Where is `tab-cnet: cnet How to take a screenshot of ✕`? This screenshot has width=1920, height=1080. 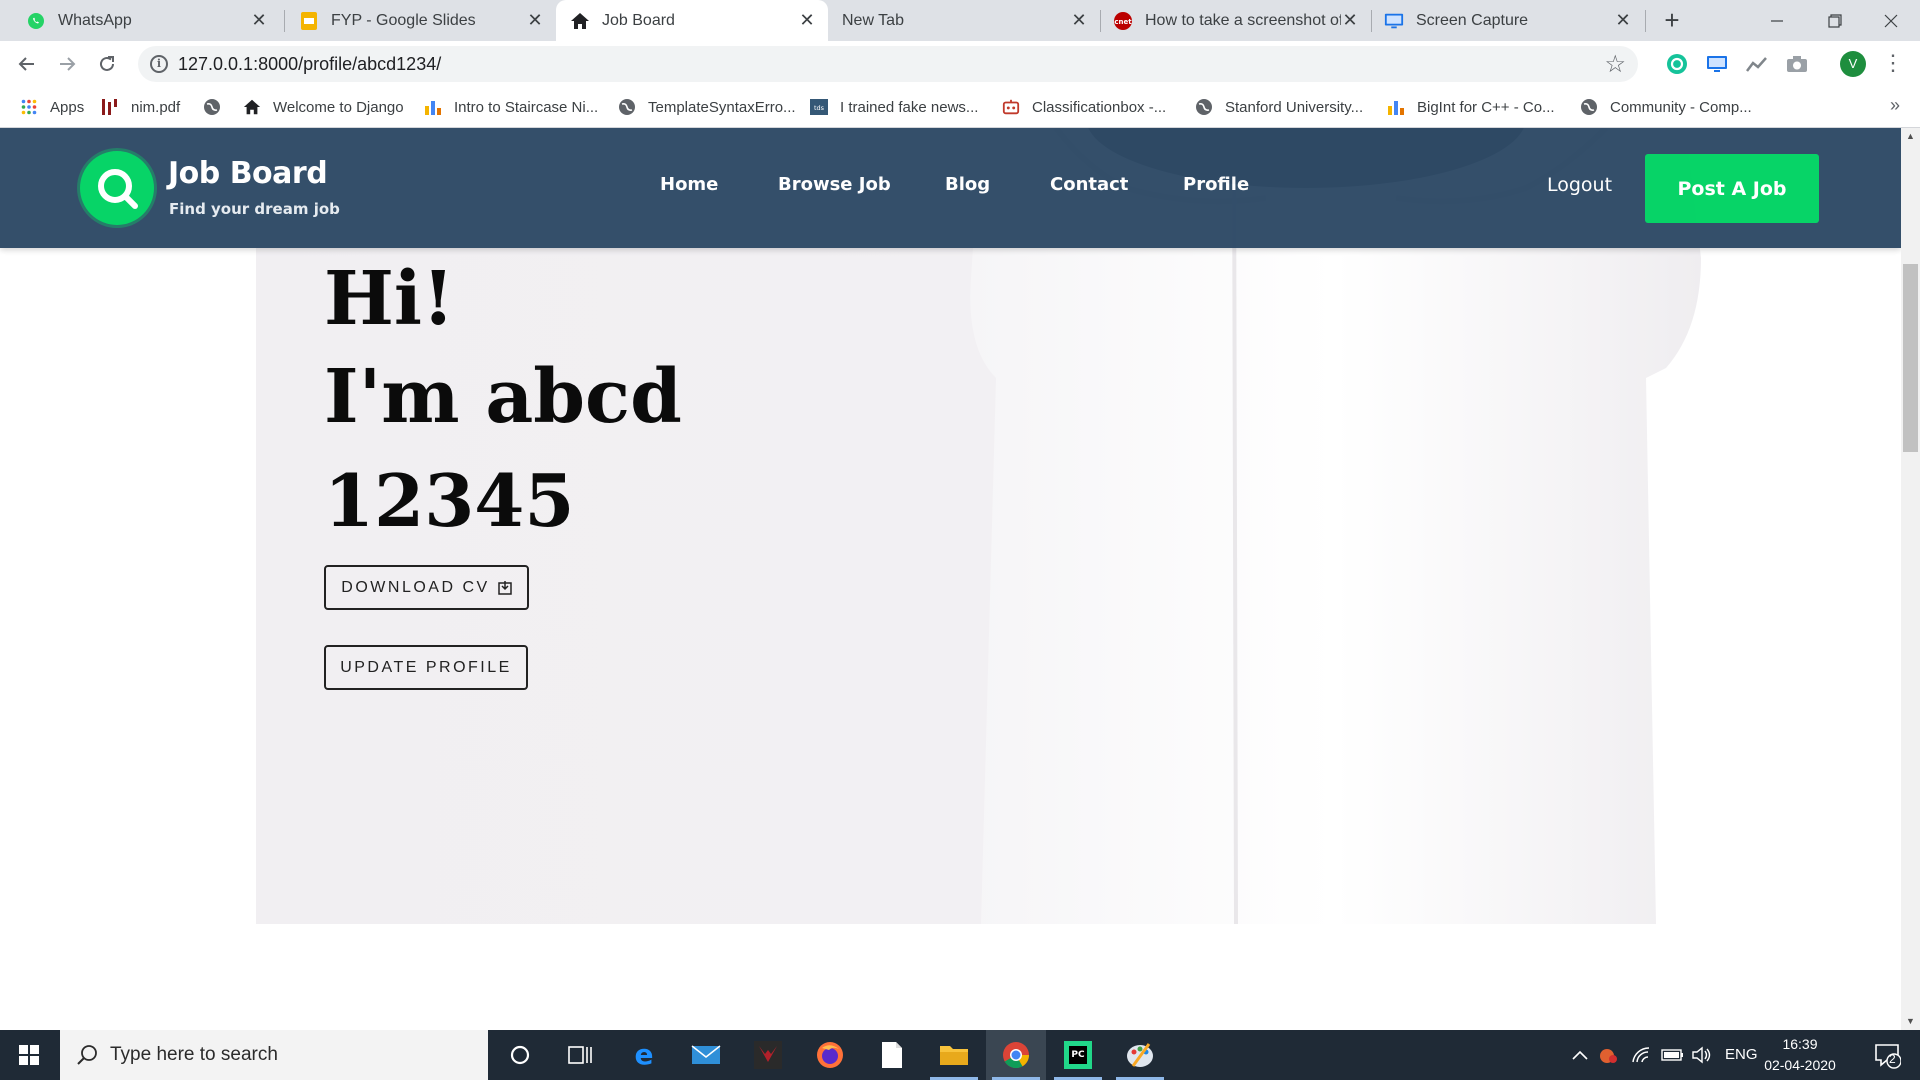
tab-cnet: cnet How to take a screenshot of ✕ is located at coordinates (1236, 20).